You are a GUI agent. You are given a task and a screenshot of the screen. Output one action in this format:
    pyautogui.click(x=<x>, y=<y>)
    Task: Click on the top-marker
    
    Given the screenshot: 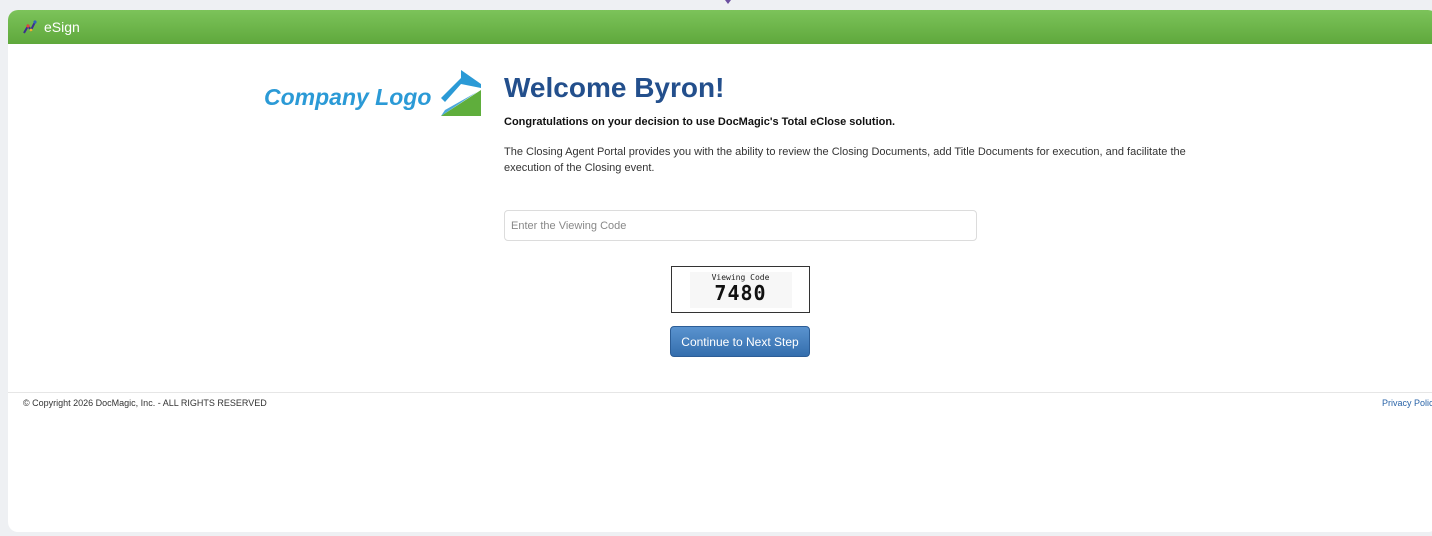 What is the action you would take?
    pyautogui.click(x=728, y=2)
    